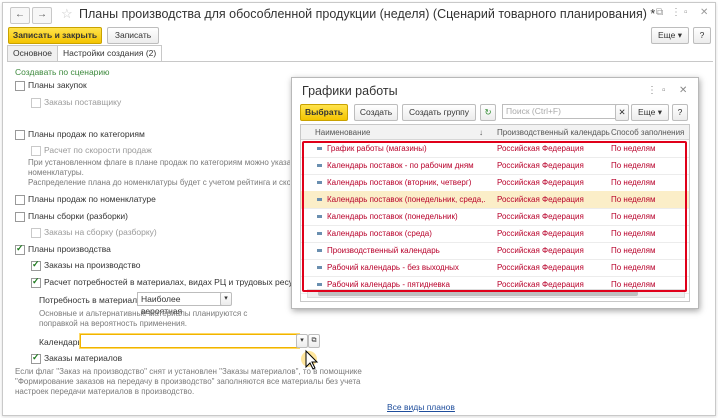 The width and height of the screenshot is (718, 418). Describe the element at coordinates (20, 86) in the screenshot. I see `plans-purchase-checkbox` at that location.